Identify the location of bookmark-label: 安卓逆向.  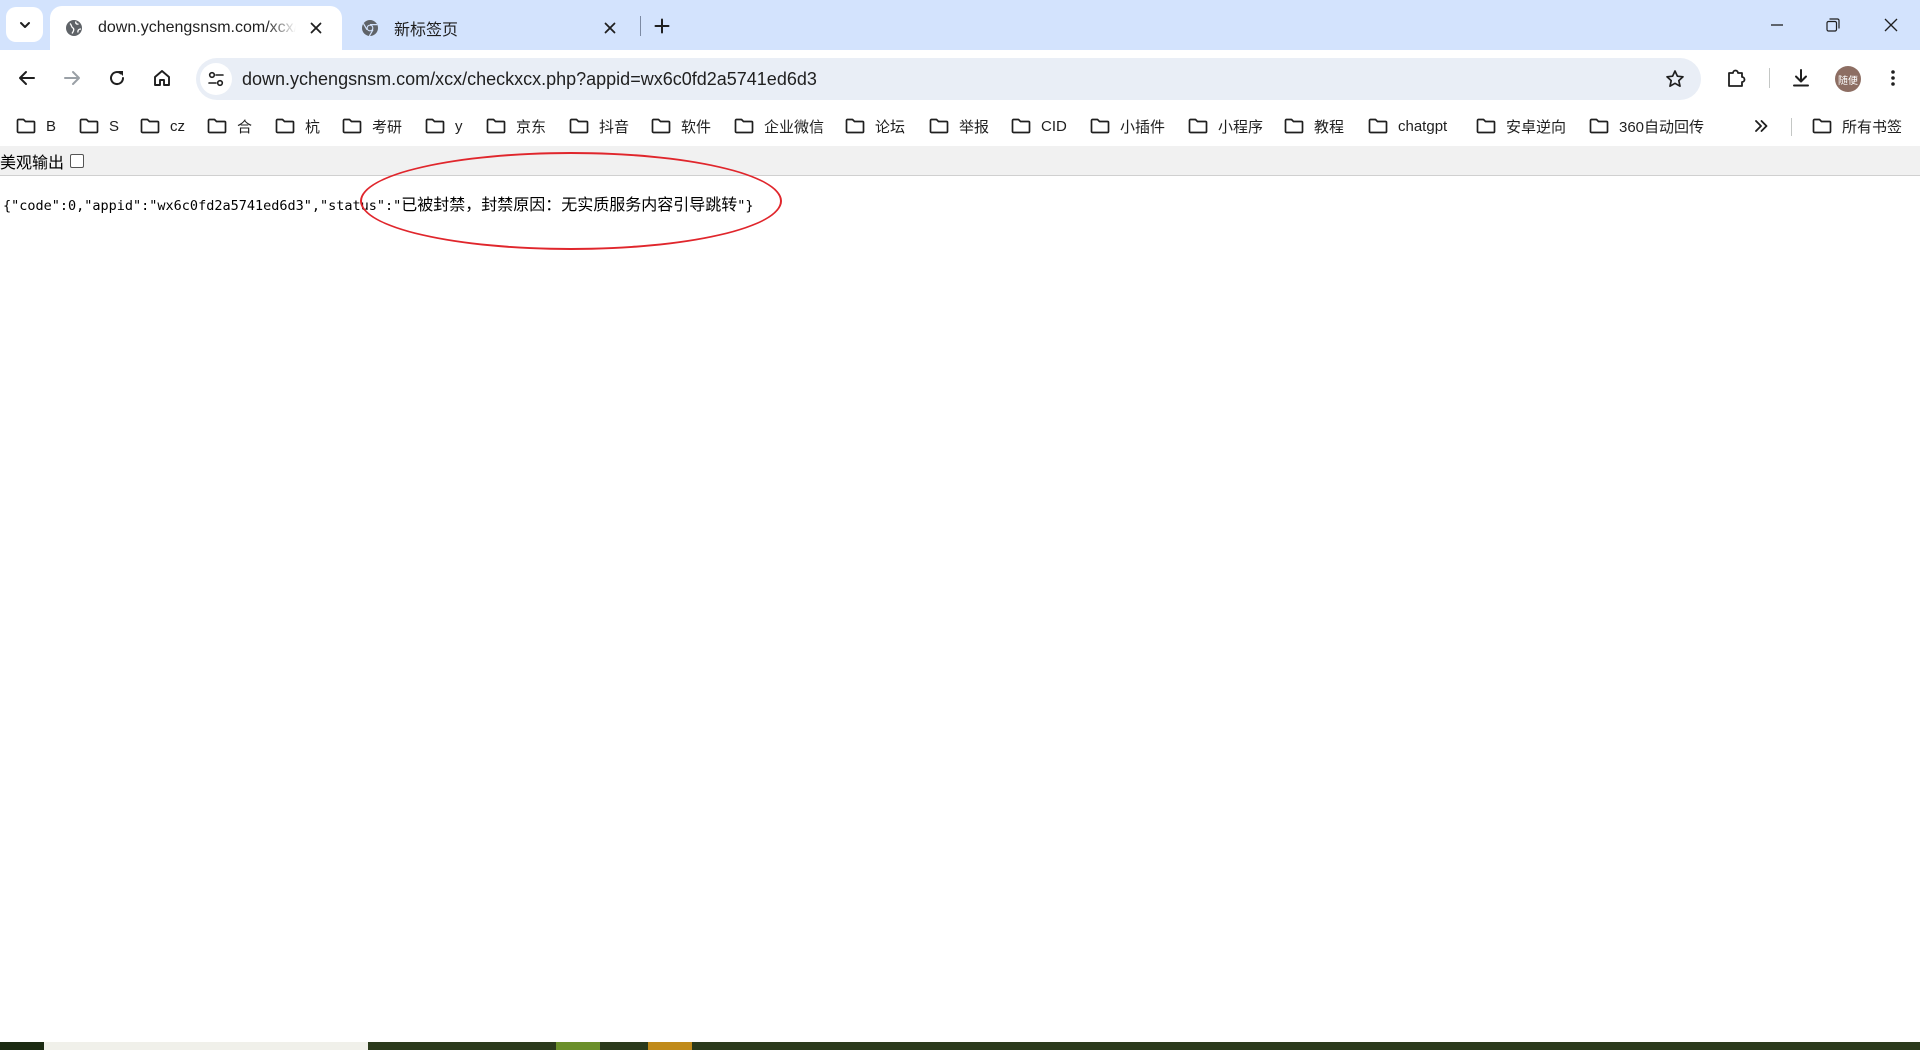
(1536, 127).